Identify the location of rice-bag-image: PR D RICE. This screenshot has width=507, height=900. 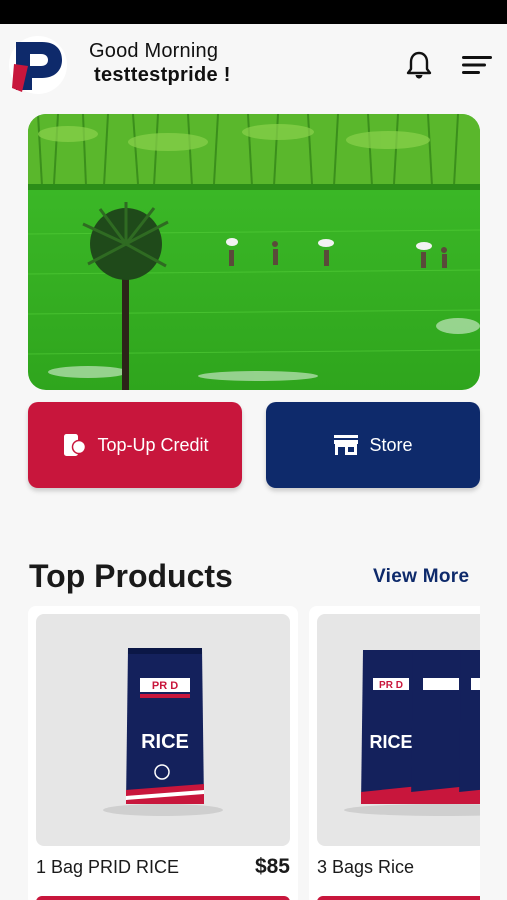
(163, 732).